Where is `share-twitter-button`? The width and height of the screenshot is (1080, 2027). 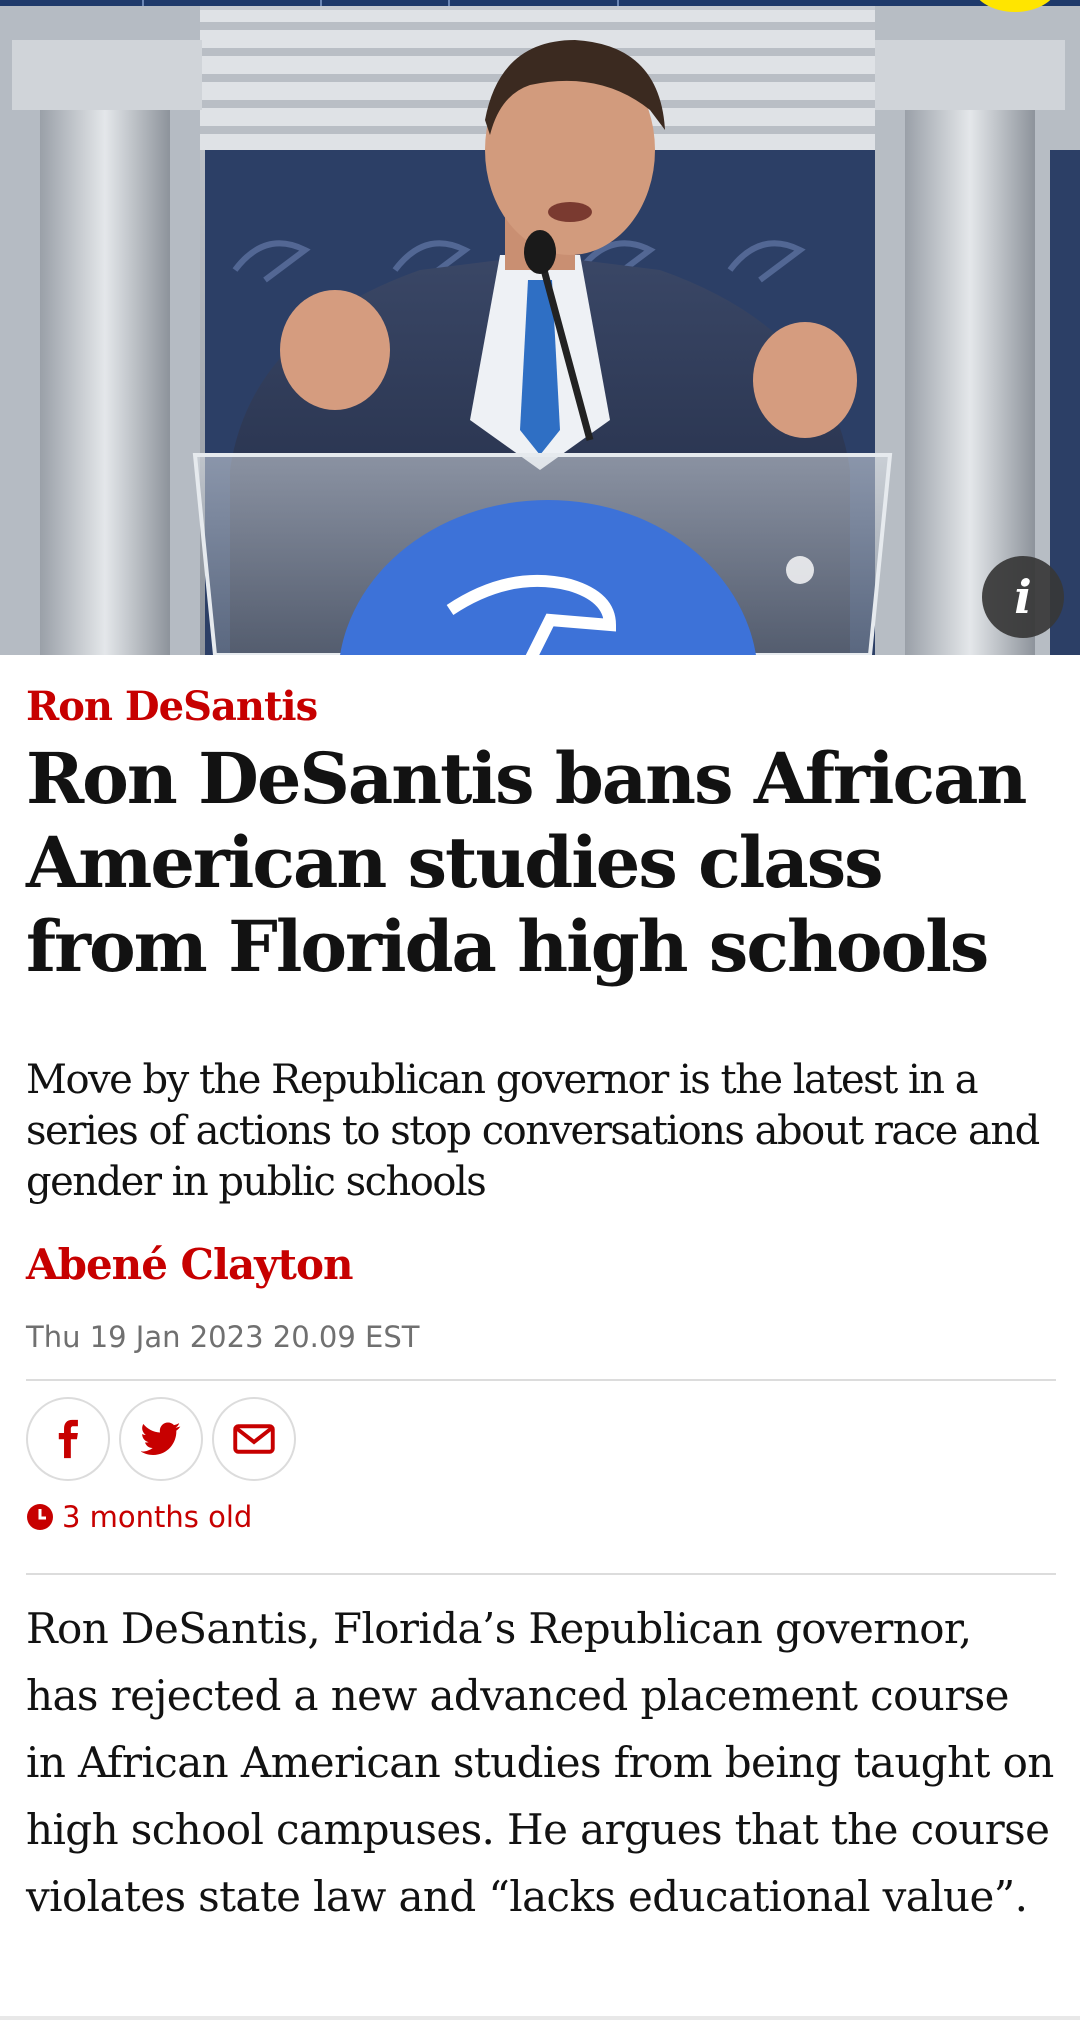
share-twitter-button is located at coordinates (161, 1439).